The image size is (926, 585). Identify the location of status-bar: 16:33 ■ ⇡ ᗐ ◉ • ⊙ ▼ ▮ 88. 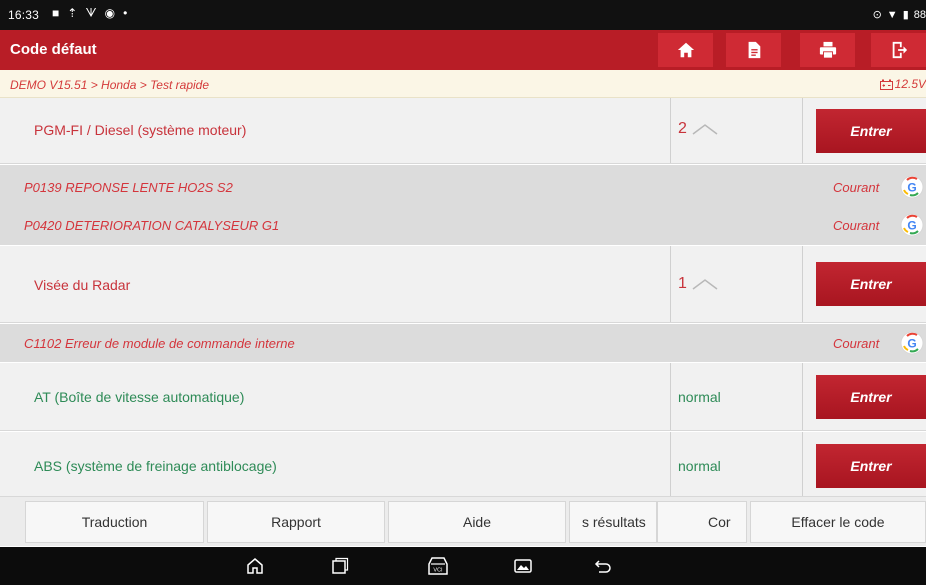
(463, 15).